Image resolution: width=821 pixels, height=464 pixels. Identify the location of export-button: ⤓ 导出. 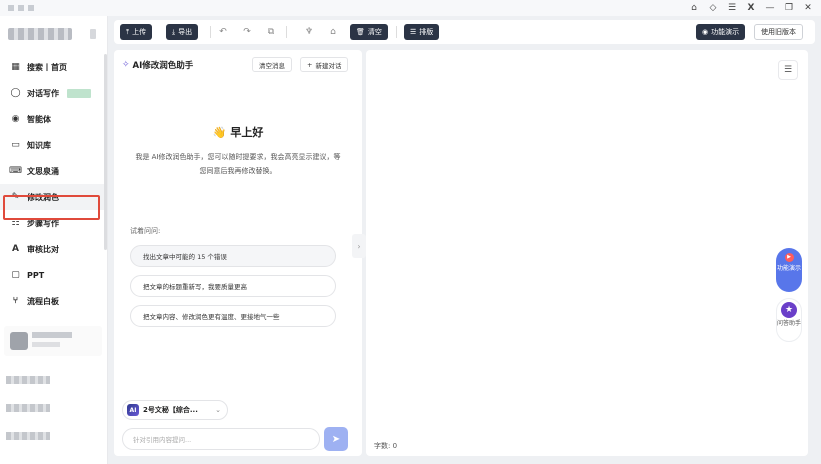
(182, 32).